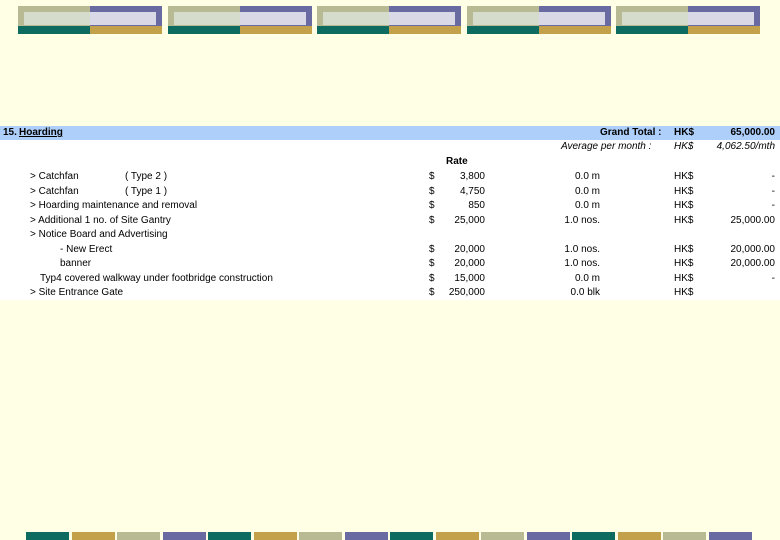 The width and height of the screenshot is (780, 540). What do you see at coordinates (472, 176) in the screenshot?
I see `item-rate: 3,800` at bounding box center [472, 176].